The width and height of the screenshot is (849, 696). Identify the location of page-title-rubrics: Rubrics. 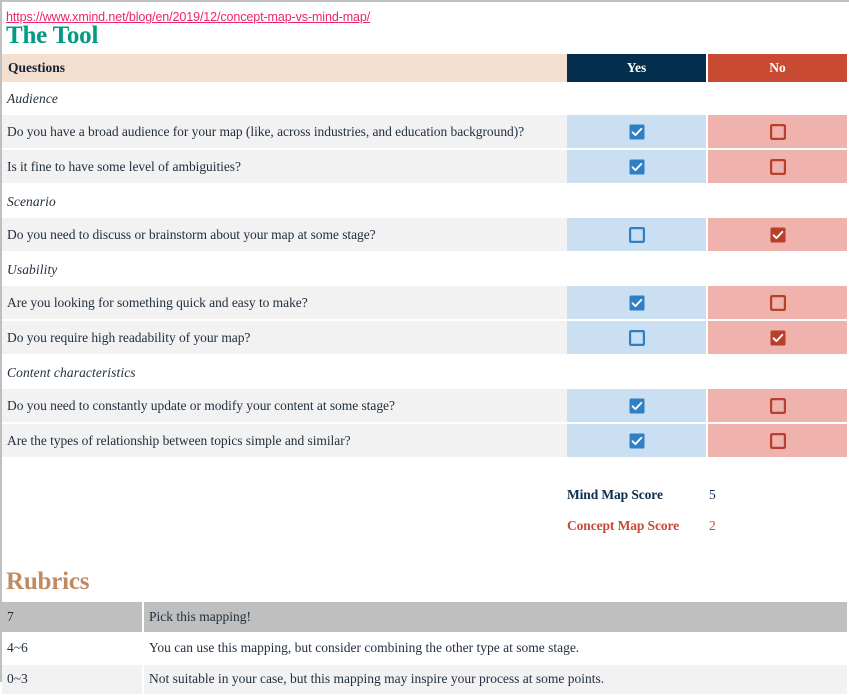
(48, 582).